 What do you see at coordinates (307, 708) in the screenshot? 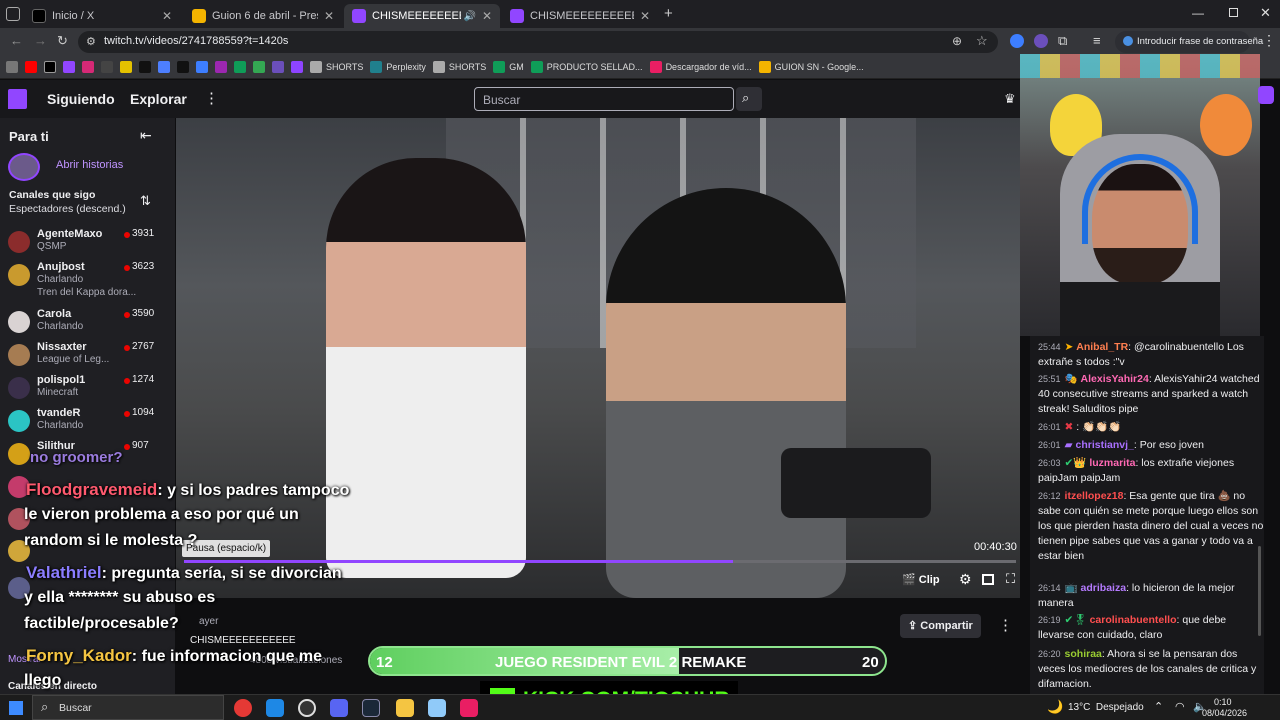
I see `obs-icon` at bounding box center [307, 708].